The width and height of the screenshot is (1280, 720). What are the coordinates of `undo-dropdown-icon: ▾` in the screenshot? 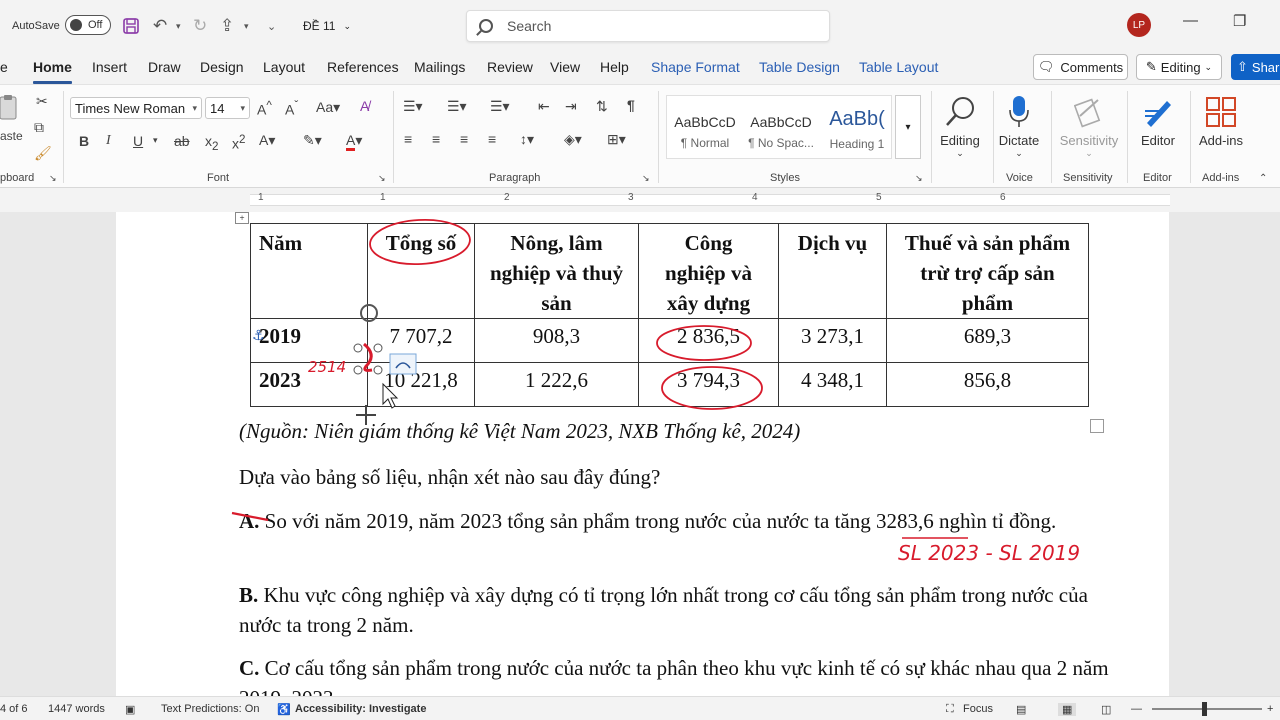 It's located at (178, 26).